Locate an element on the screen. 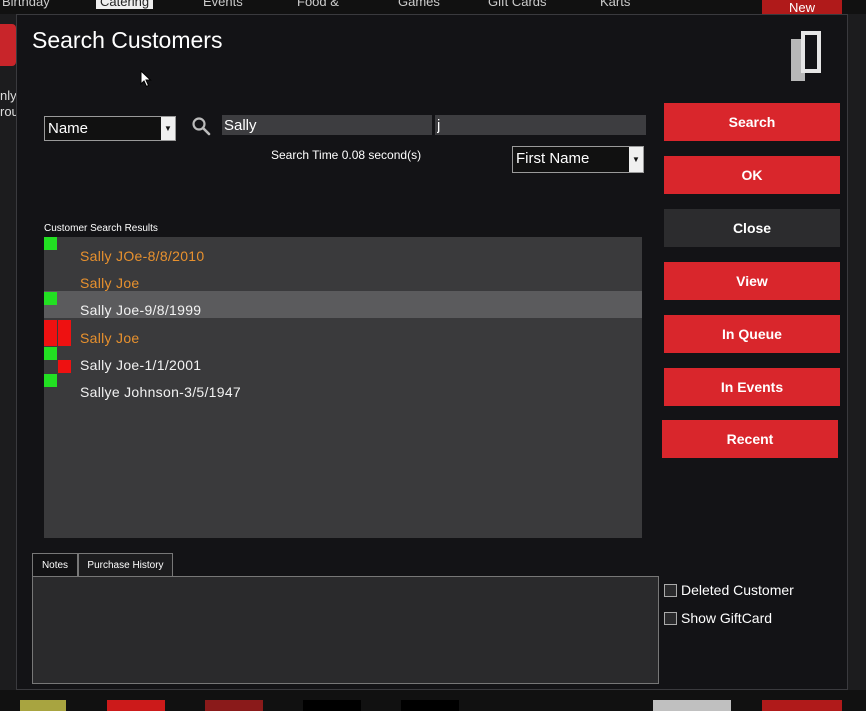  close-button: Close is located at coordinates (752, 228).